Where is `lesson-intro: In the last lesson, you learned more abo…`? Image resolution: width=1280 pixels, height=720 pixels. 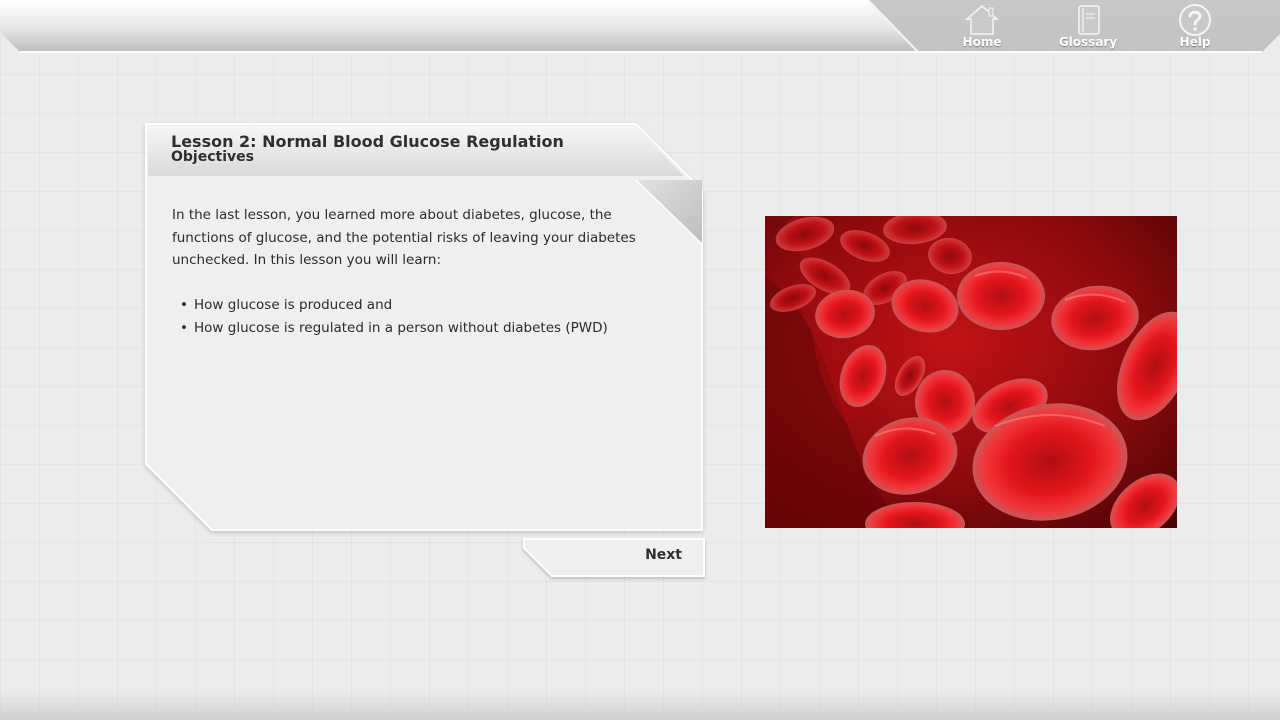
lesson-intro: In the last lesson, you learned more abo… is located at coordinates (404, 237).